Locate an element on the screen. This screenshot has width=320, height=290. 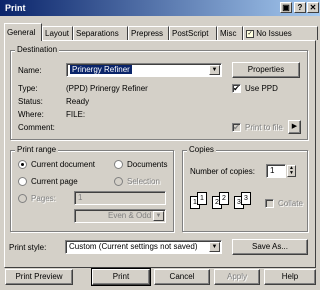
toolbar-icon-button: ▣ is located at coordinates (286, 7).